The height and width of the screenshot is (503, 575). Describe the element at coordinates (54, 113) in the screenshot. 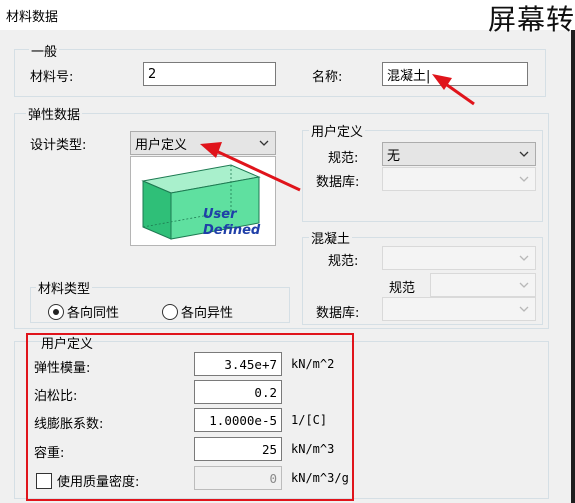

I see `elastic-legend: 弹性数据` at that location.